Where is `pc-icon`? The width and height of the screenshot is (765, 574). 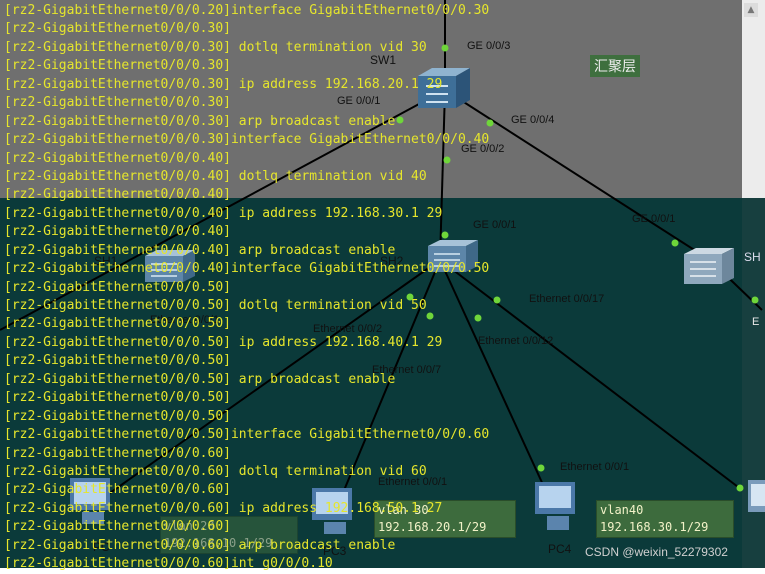
pc-icon is located at coordinates (756, 496).